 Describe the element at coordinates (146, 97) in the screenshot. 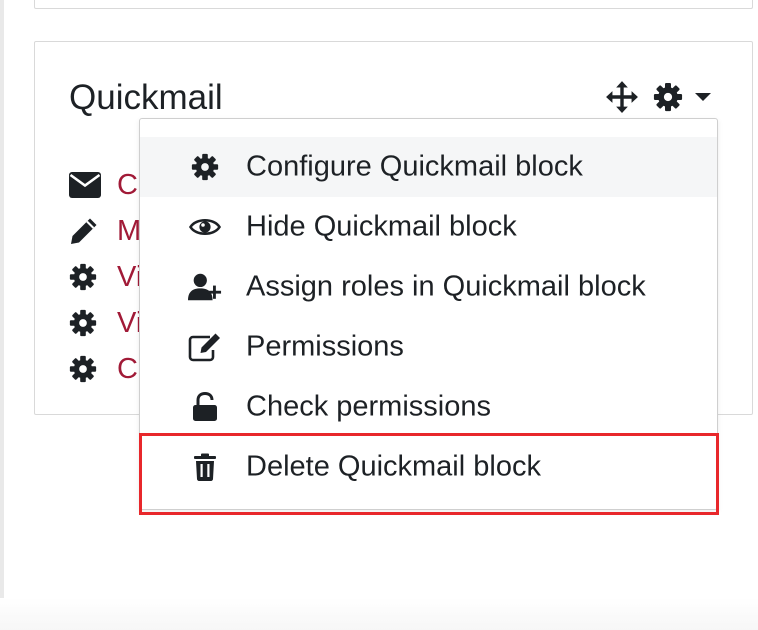

I see `block-title: Quickmail` at that location.